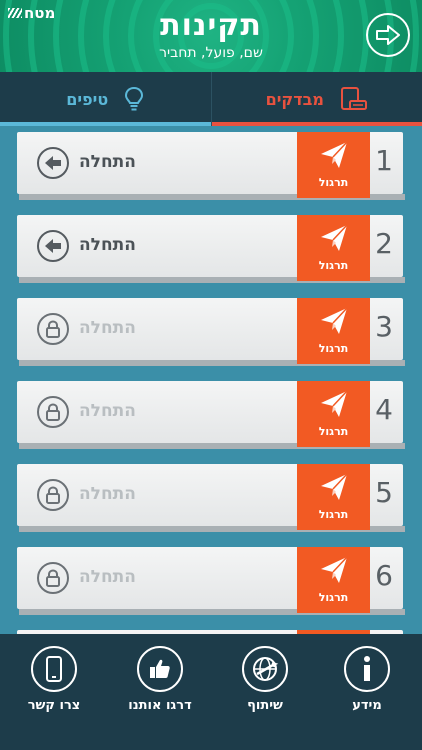 Image resolution: width=422 pixels, height=750 pixels. What do you see at coordinates (134, 98) in the screenshot?
I see `lightbulb-icon` at bounding box center [134, 98].